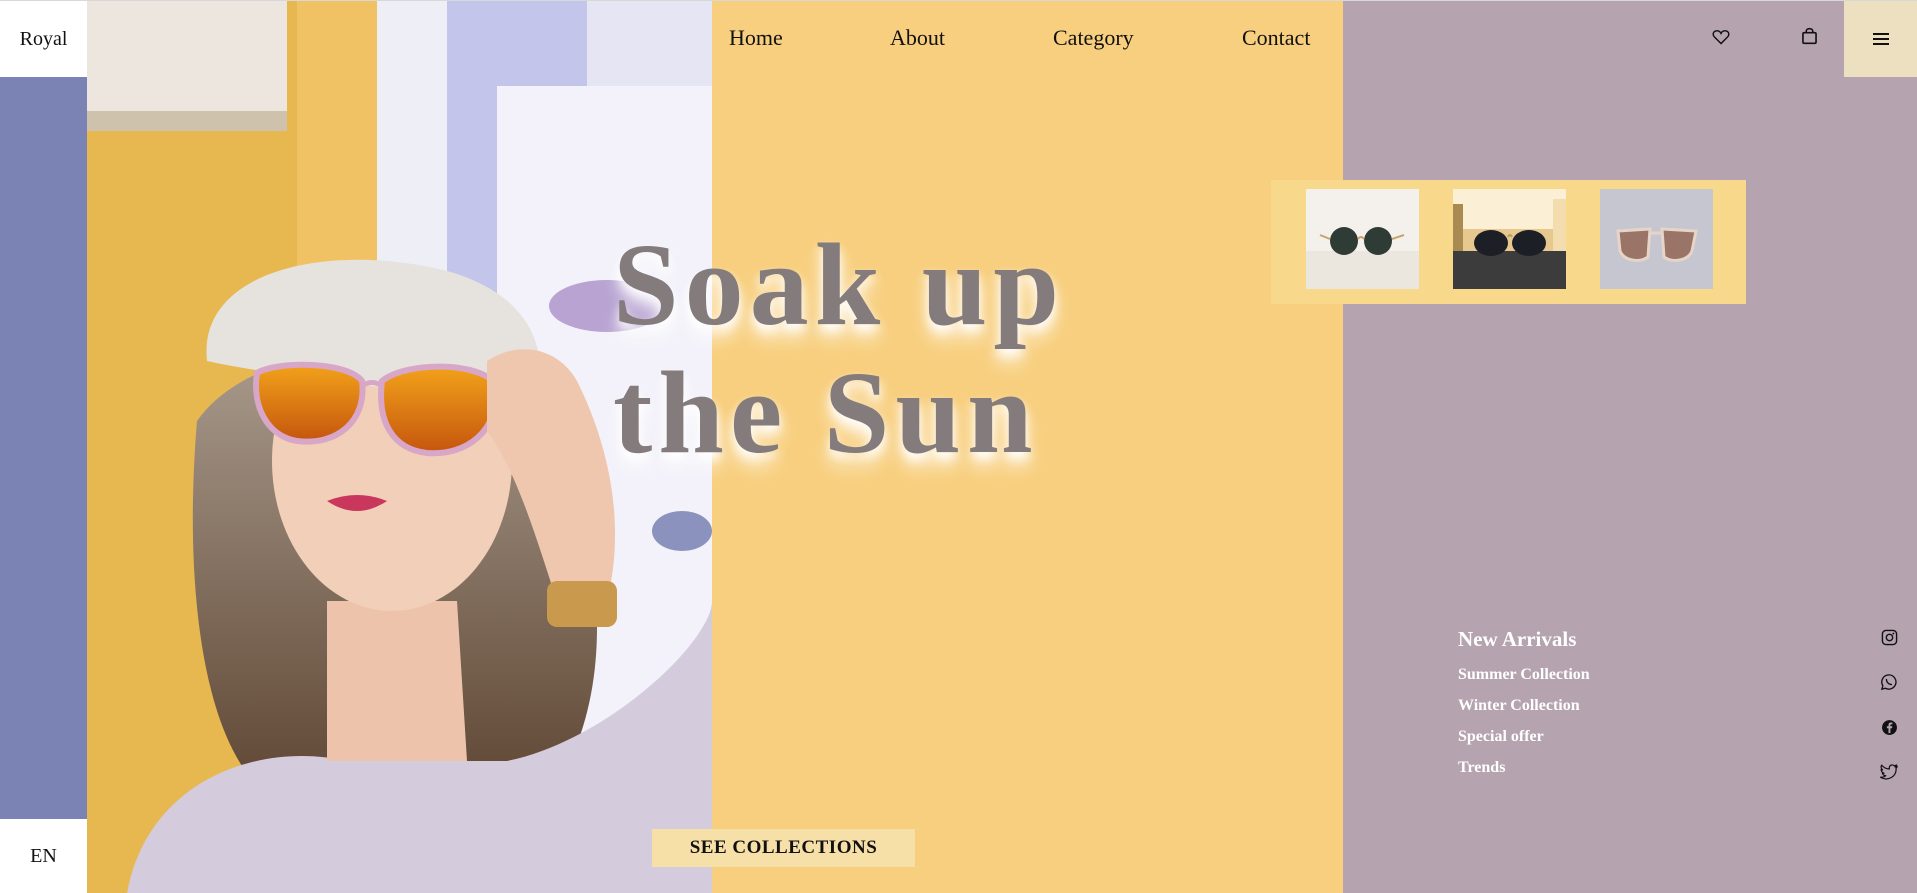  What do you see at coordinates (1889, 772) in the screenshot?
I see `twitter-icon` at bounding box center [1889, 772].